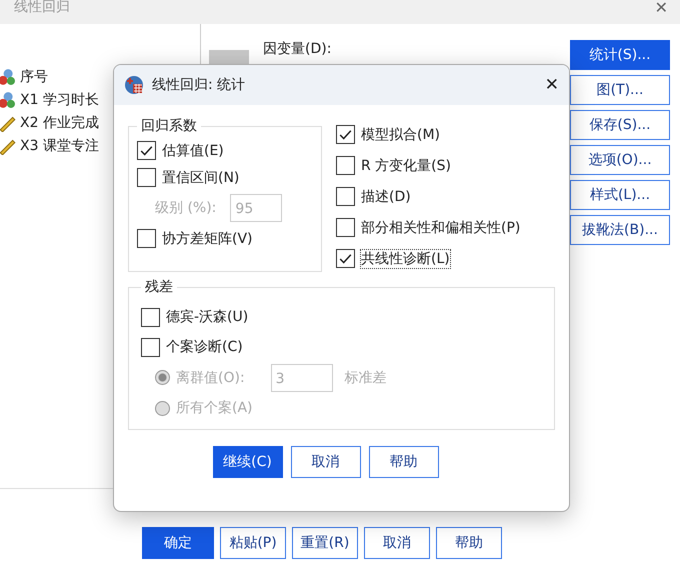  What do you see at coordinates (59, 100) in the screenshot?
I see `variable-item: X1 学习时长` at bounding box center [59, 100].